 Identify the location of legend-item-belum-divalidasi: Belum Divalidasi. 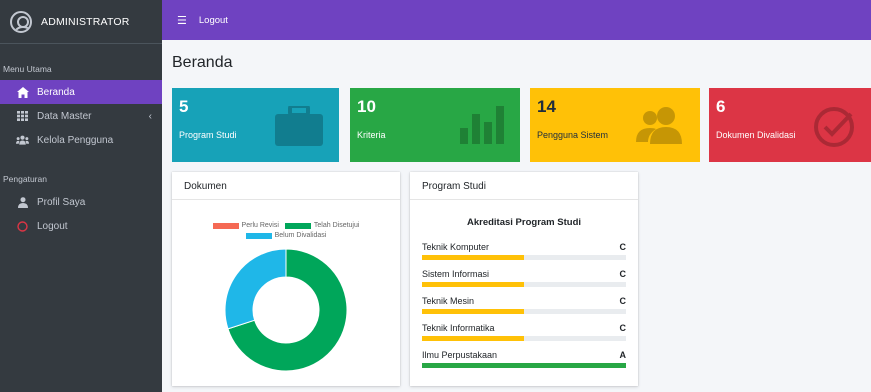
(286, 235).